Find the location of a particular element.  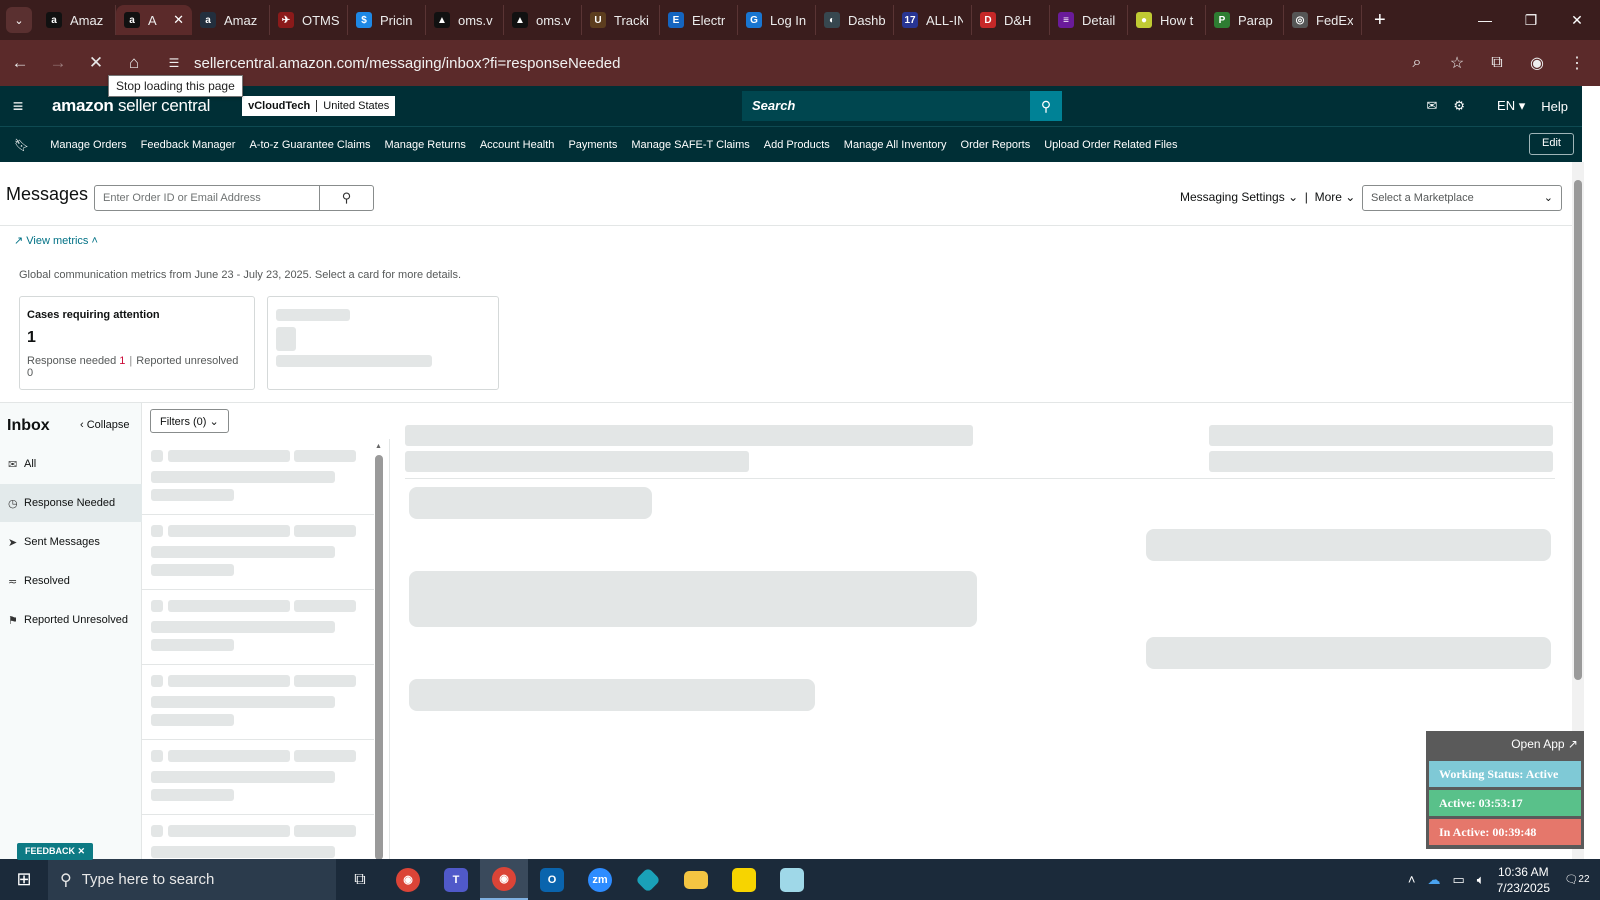

inbox-folder: ≂ Resolved is located at coordinates (71, 581).